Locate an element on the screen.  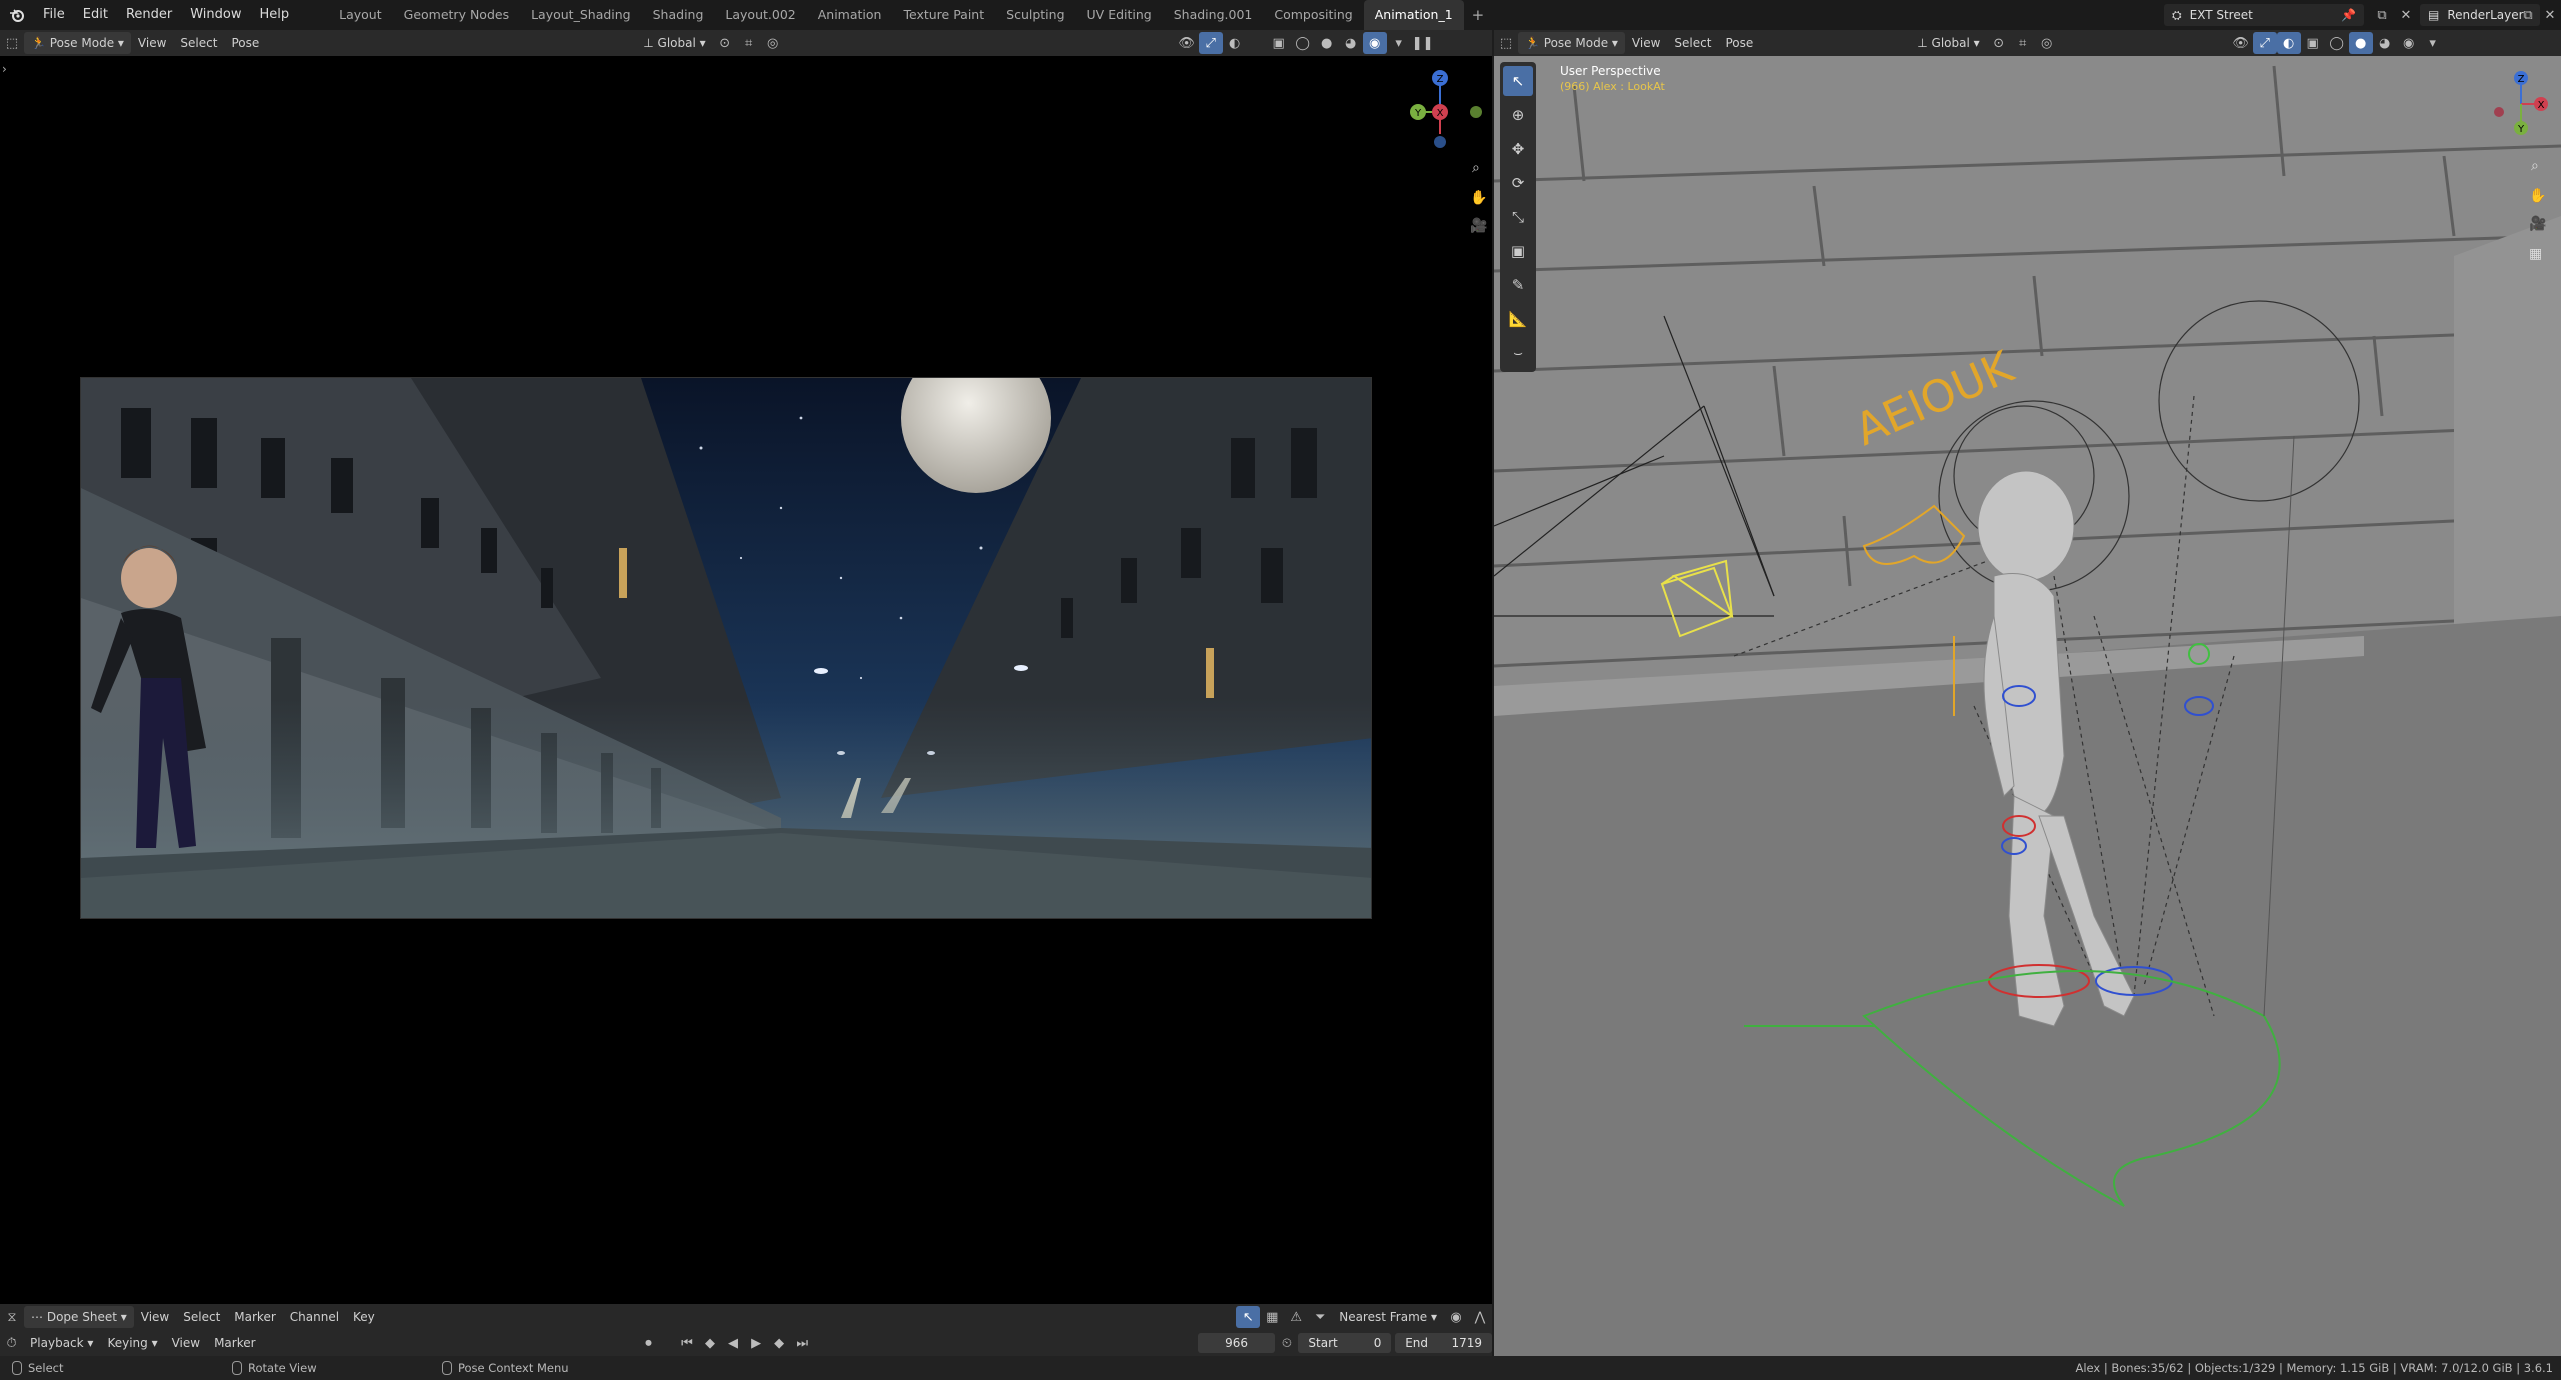
menu-select: Select is located at coordinates (1692, 43).